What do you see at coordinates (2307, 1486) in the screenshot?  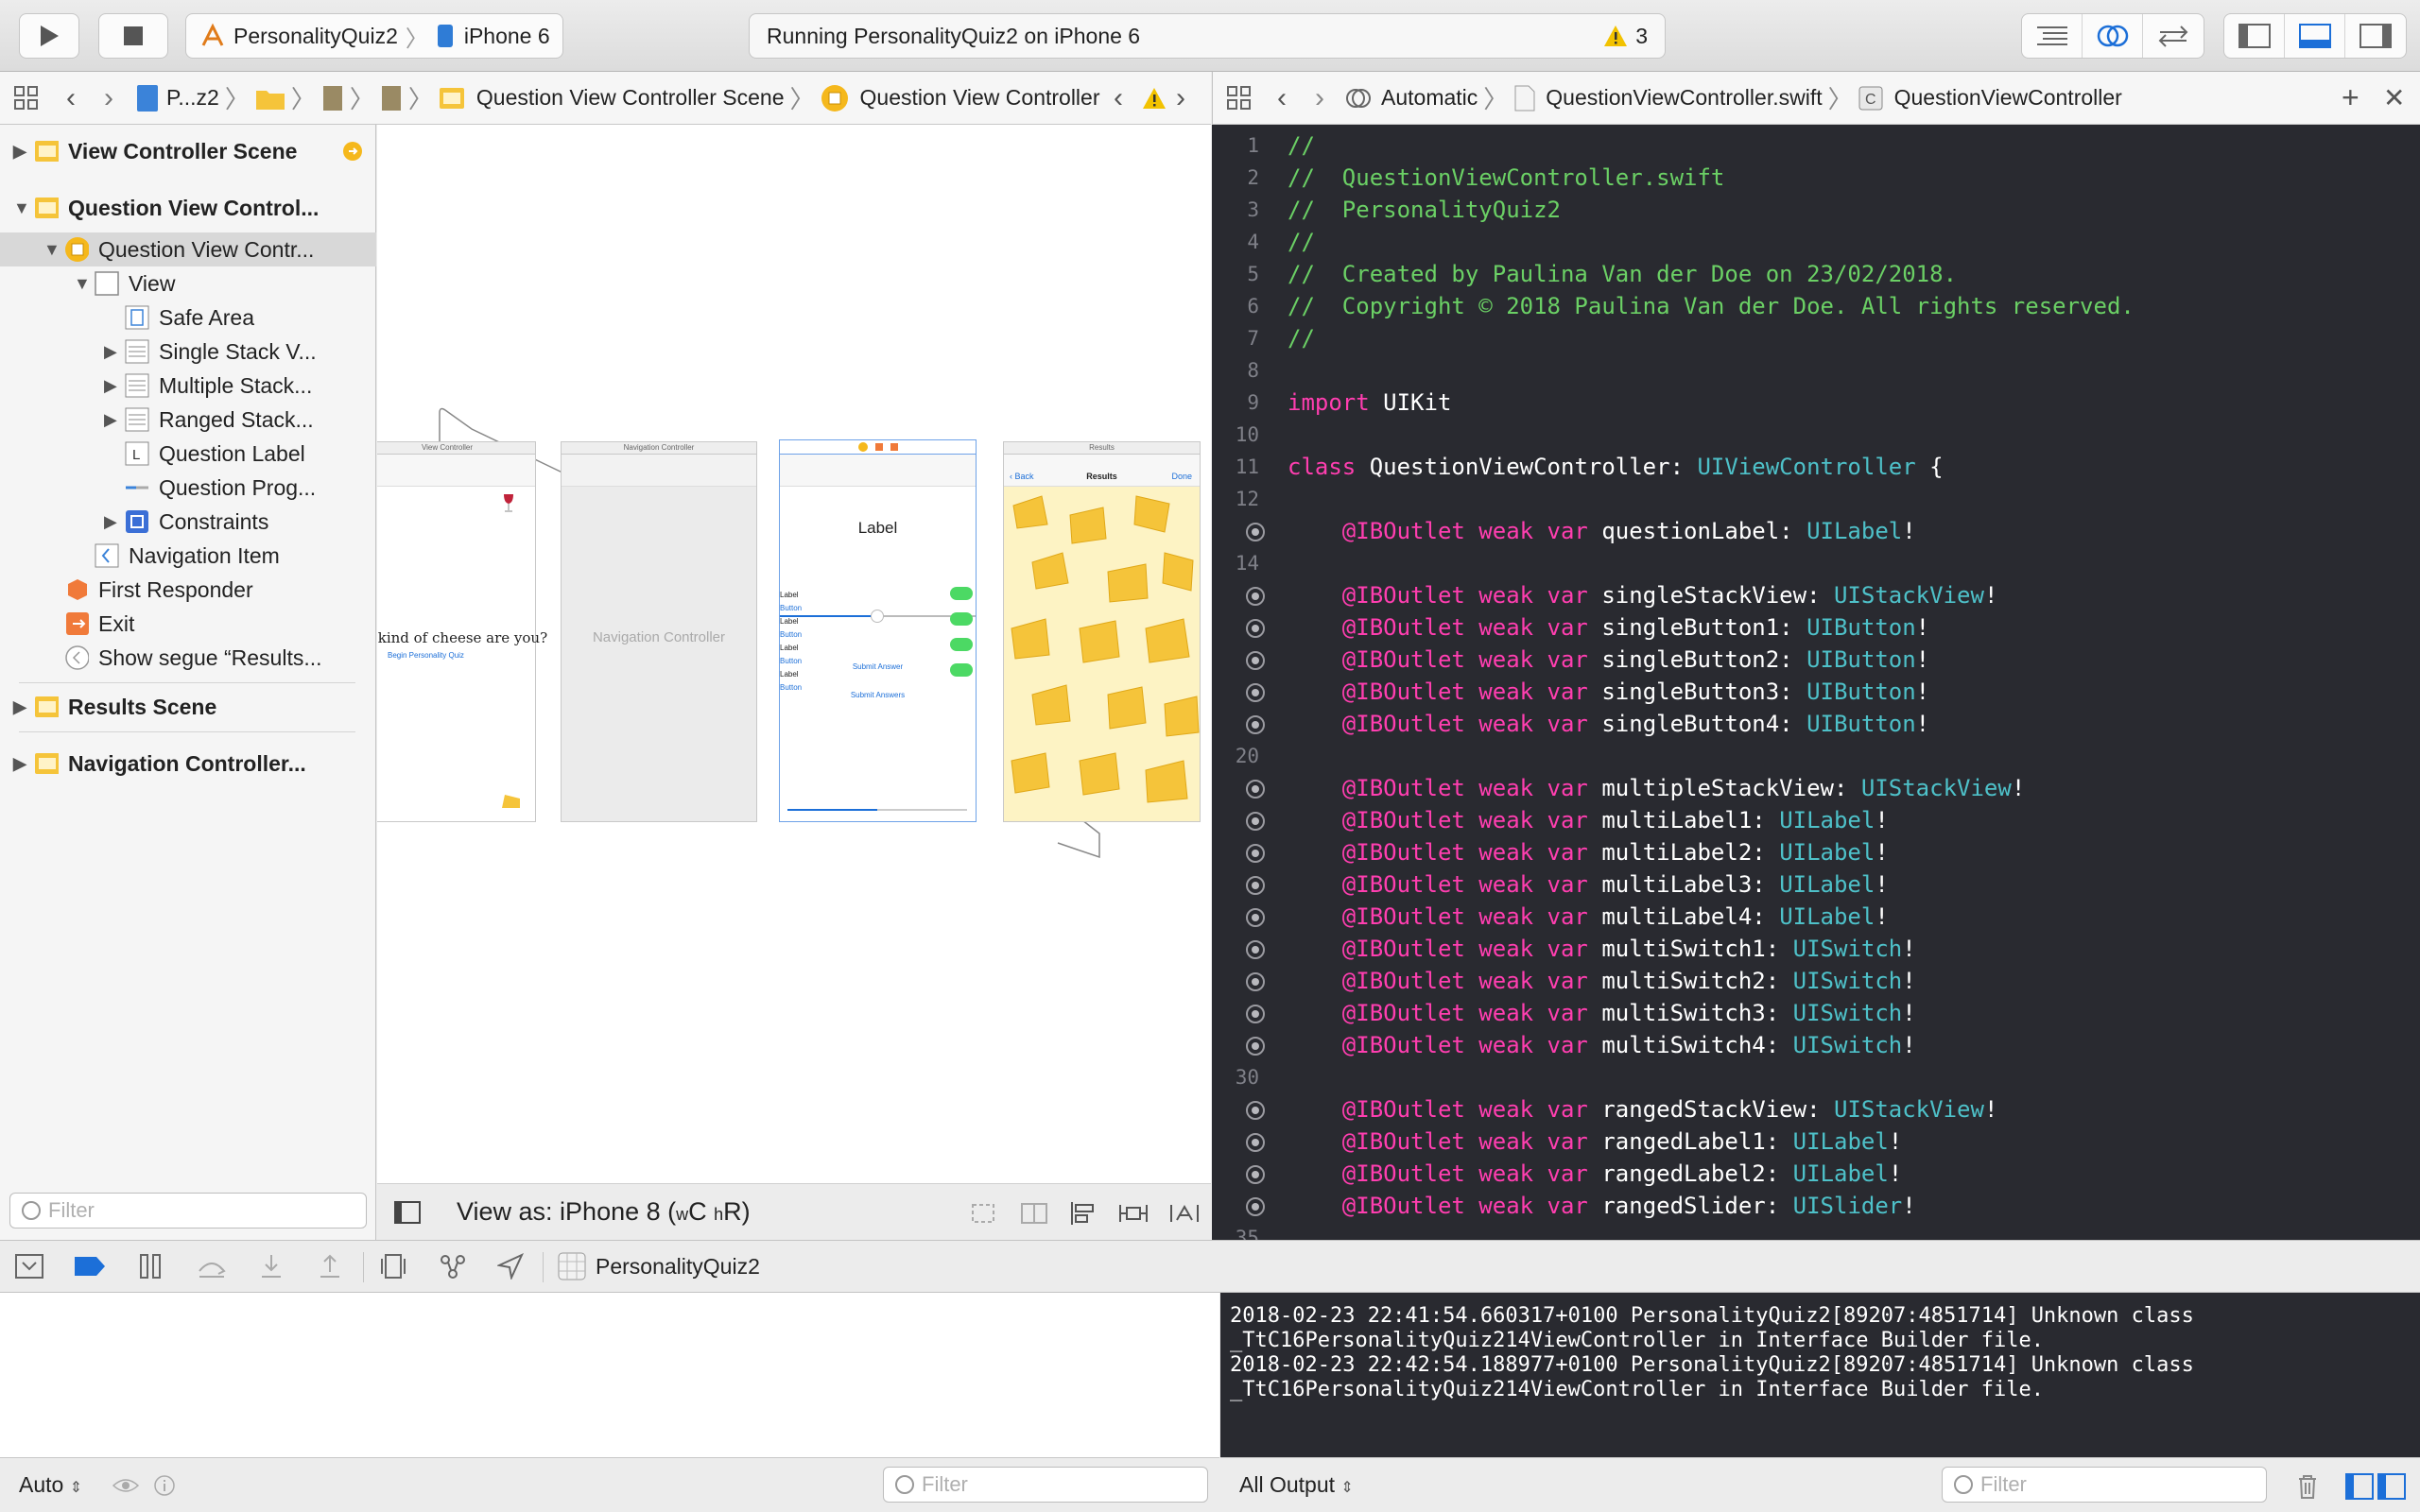 I see `trash-icon` at bounding box center [2307, 1486].